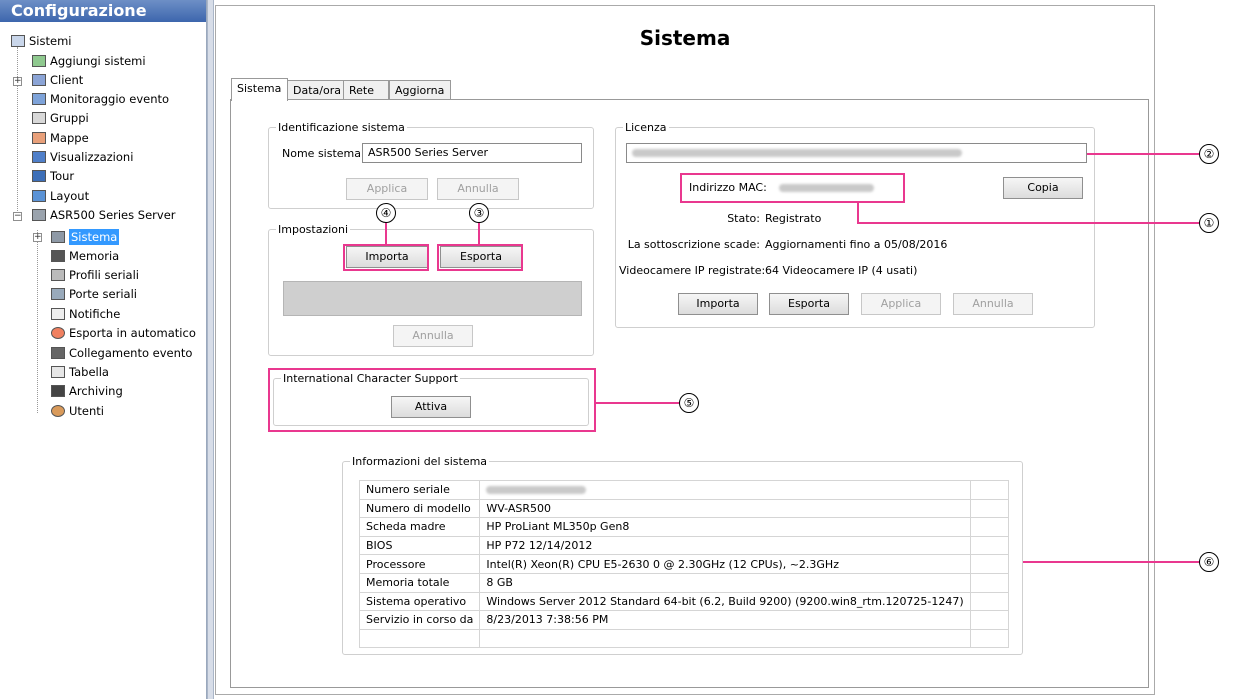 The width and height of the screenshot is (1235, 699). Describe the element at coordinates (725, 620) in the screenshot. I see `row-value: 8/23/2013 7:38:56 PM` at that location.